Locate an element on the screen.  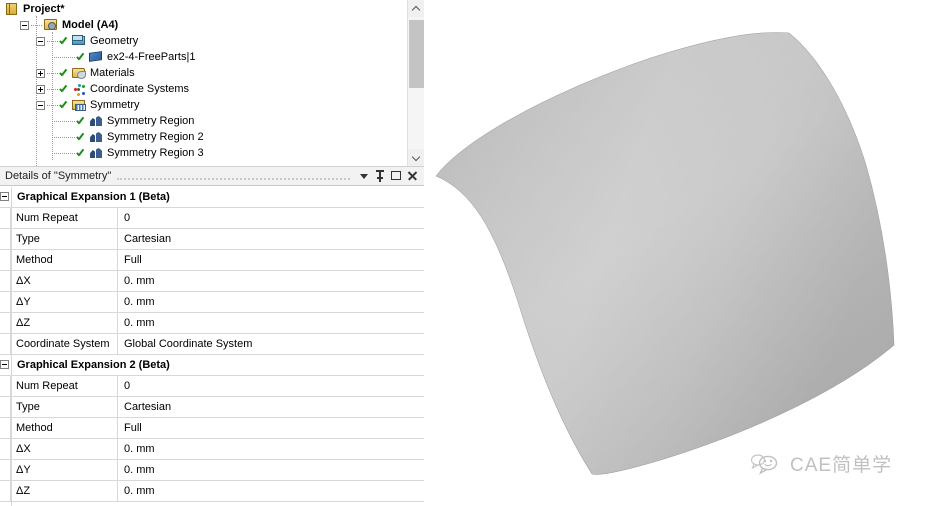
dropdown-caret-icon is located at coordinates (364, 176).